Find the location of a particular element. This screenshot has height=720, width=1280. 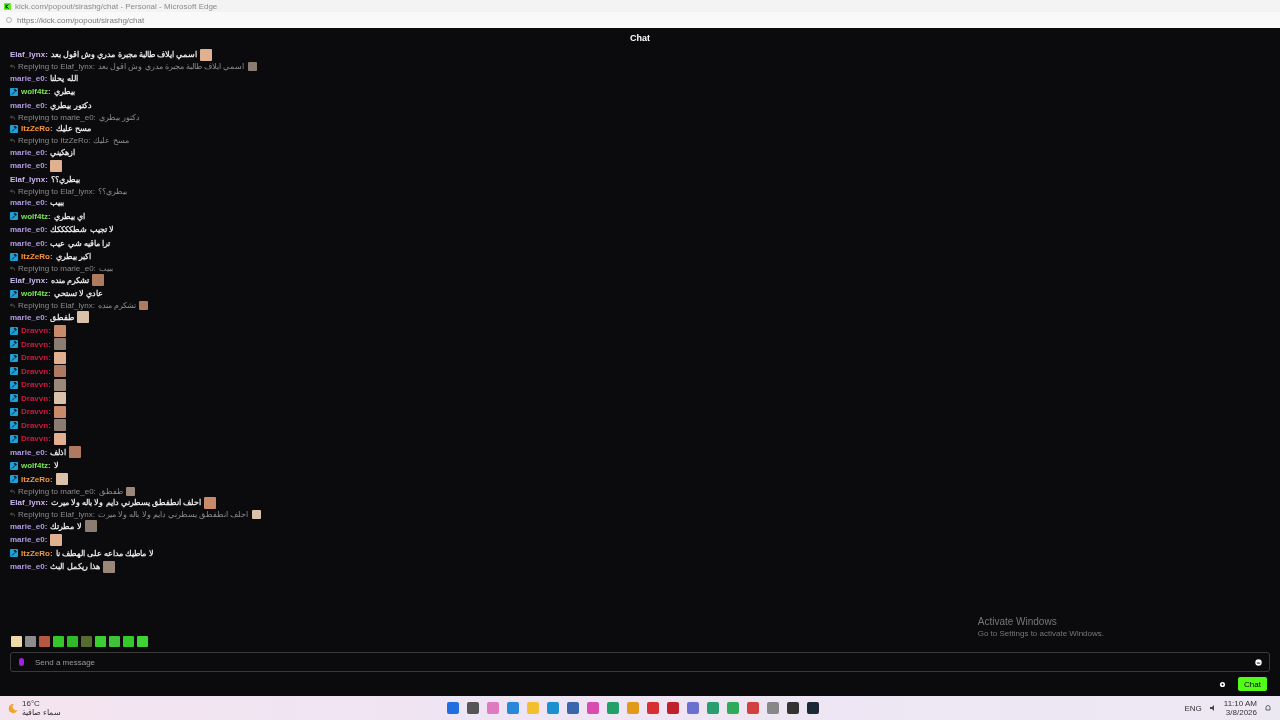

chat-message-text: طفطق is located at coordinates (62, 317).